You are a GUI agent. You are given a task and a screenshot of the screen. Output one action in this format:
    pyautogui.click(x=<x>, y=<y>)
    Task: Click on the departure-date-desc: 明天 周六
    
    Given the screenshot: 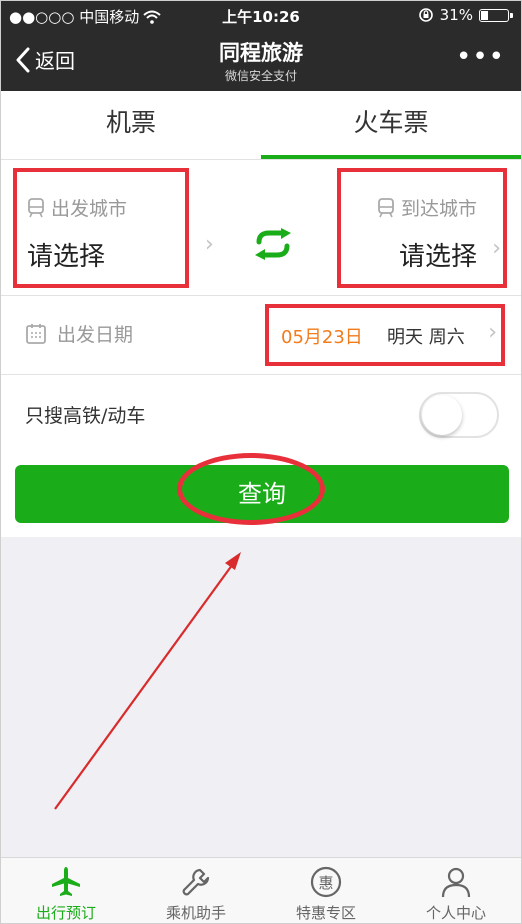 What is the action you would take?
    pyautogui.click(x=426, y=337)
    